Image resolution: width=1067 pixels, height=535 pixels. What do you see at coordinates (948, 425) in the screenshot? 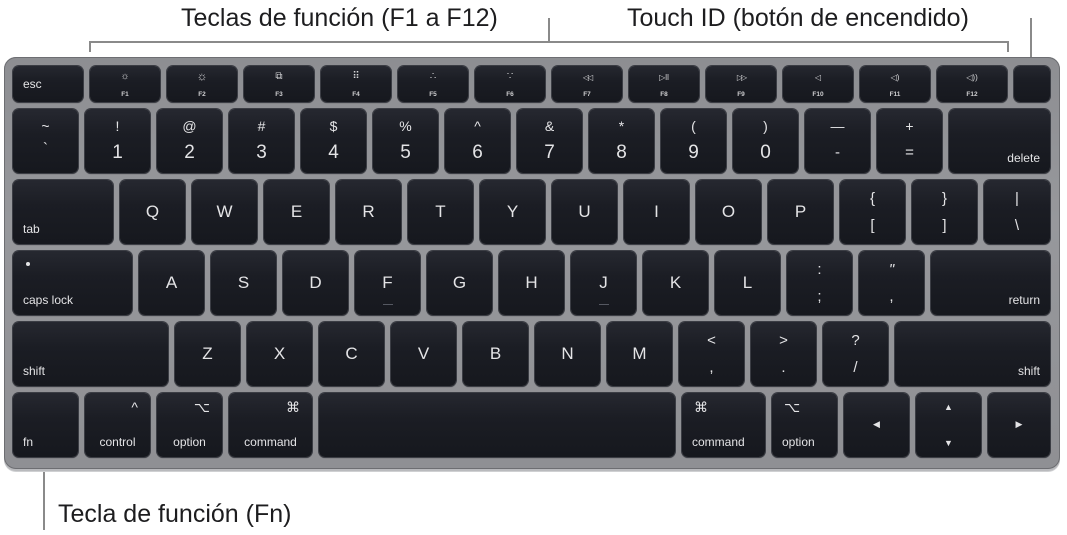
I see `key-arrow-up-down: ▲ ▼` at bounding box center [948, 425].